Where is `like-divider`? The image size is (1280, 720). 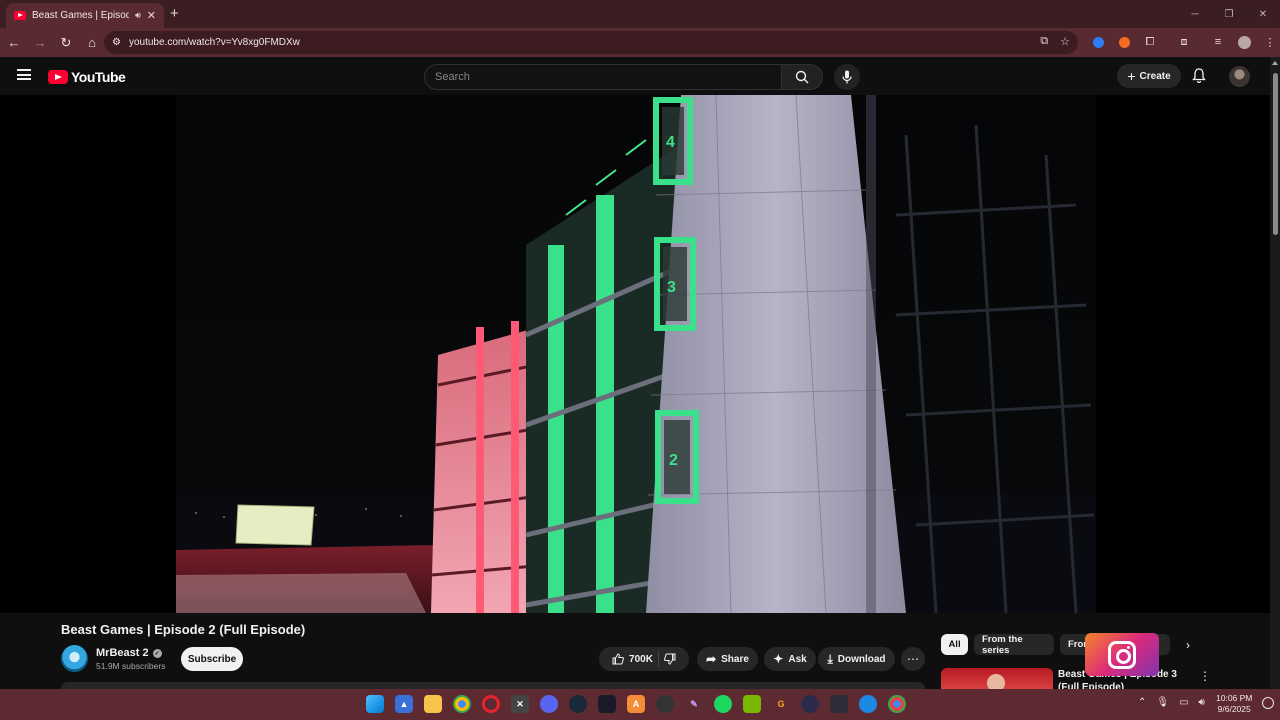
like-divider is located at coordinates (658, 659).